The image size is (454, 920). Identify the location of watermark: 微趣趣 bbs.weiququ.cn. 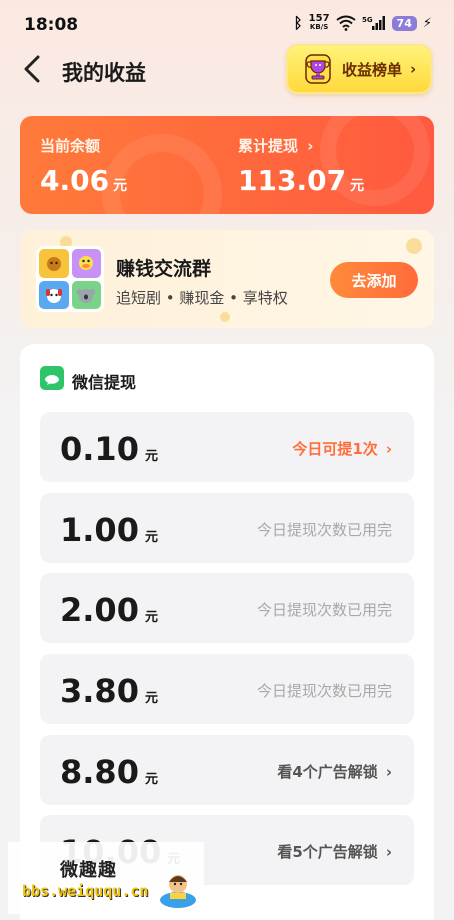
(106, 878).